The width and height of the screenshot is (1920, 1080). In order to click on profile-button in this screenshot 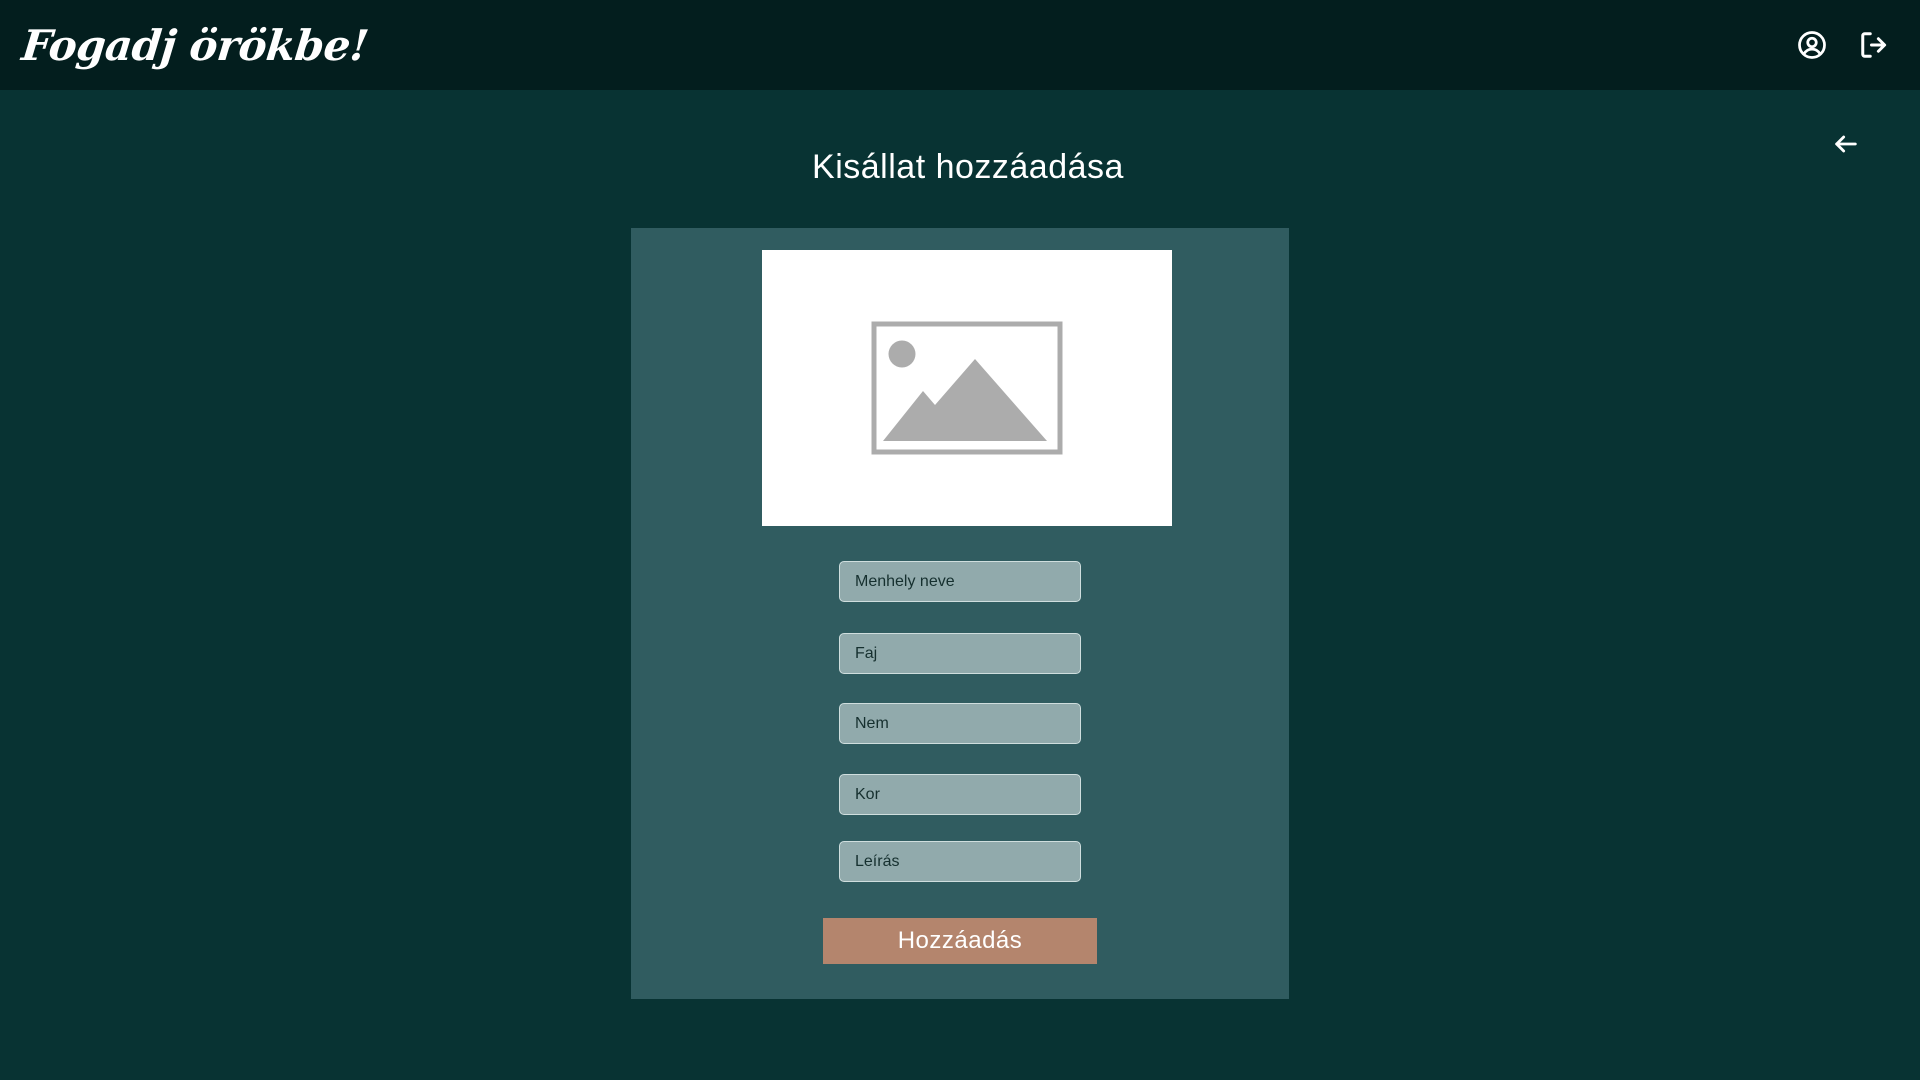, I will do `click(1812, 45)`.